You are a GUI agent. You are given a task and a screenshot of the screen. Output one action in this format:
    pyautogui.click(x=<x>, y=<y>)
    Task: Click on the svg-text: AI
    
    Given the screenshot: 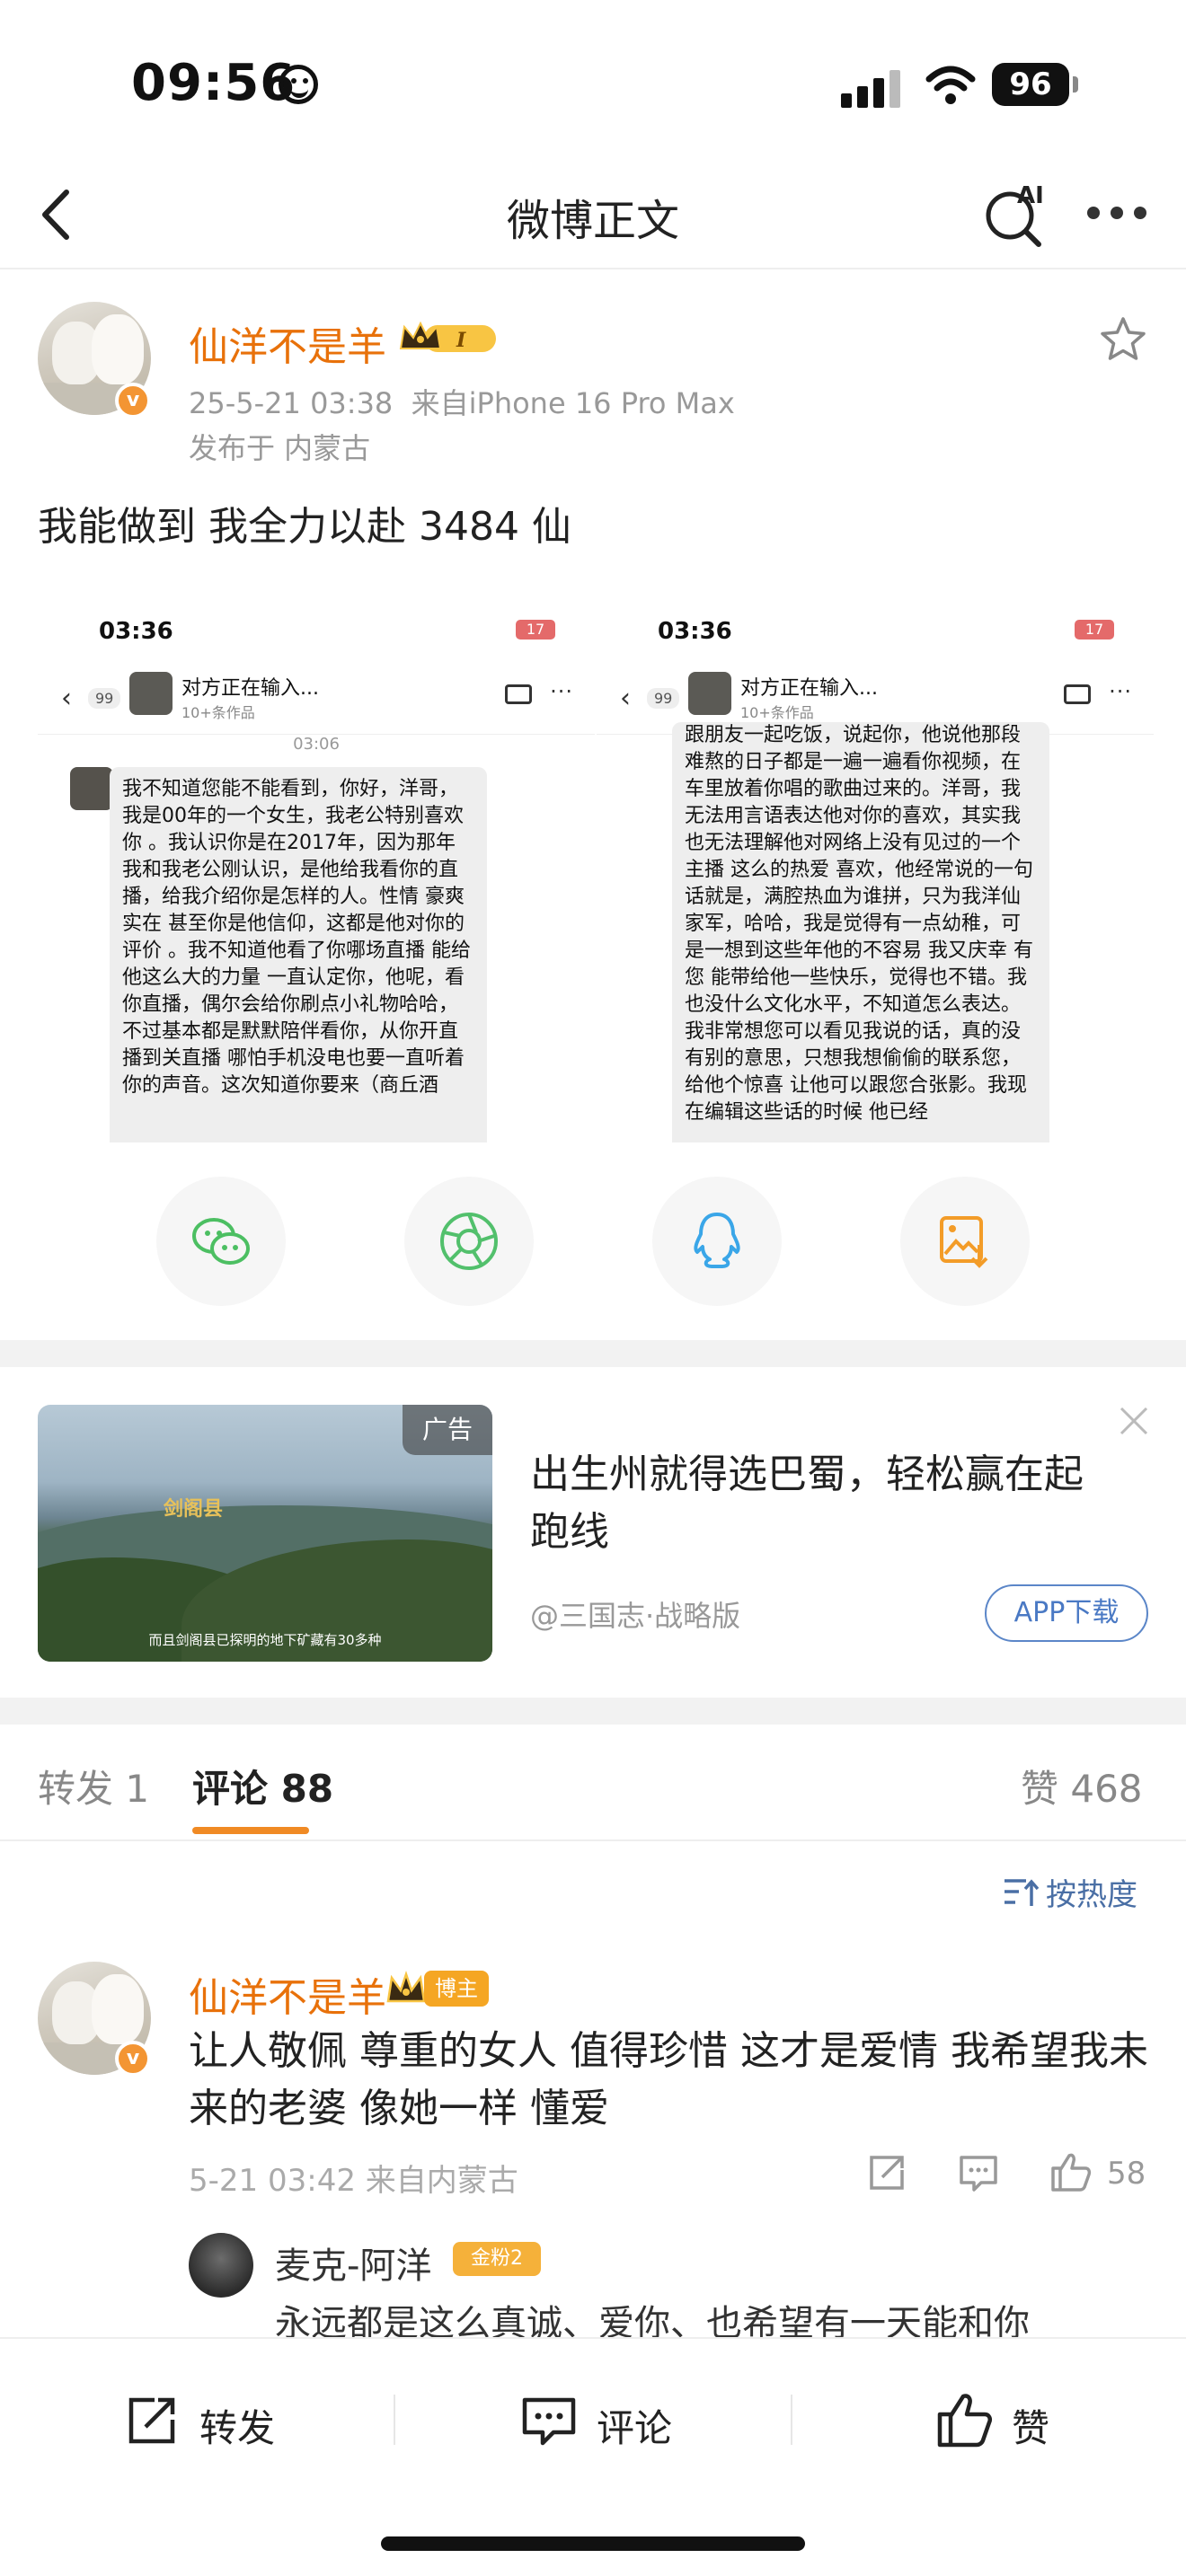 What is the action you would take?
    pyautogui.click(x=1030, y=195)
    